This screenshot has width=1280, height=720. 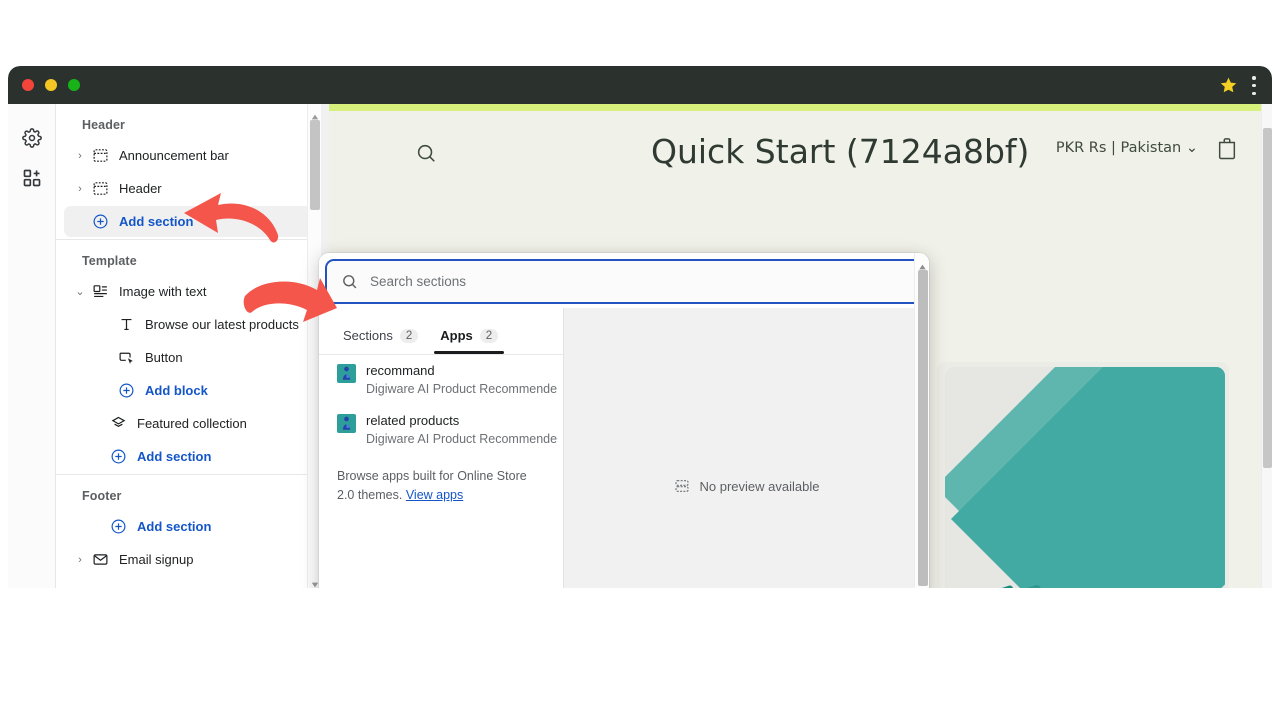 I want to click on result-tabs: Sections 2 Apps 2, so click(x=441, y=331).